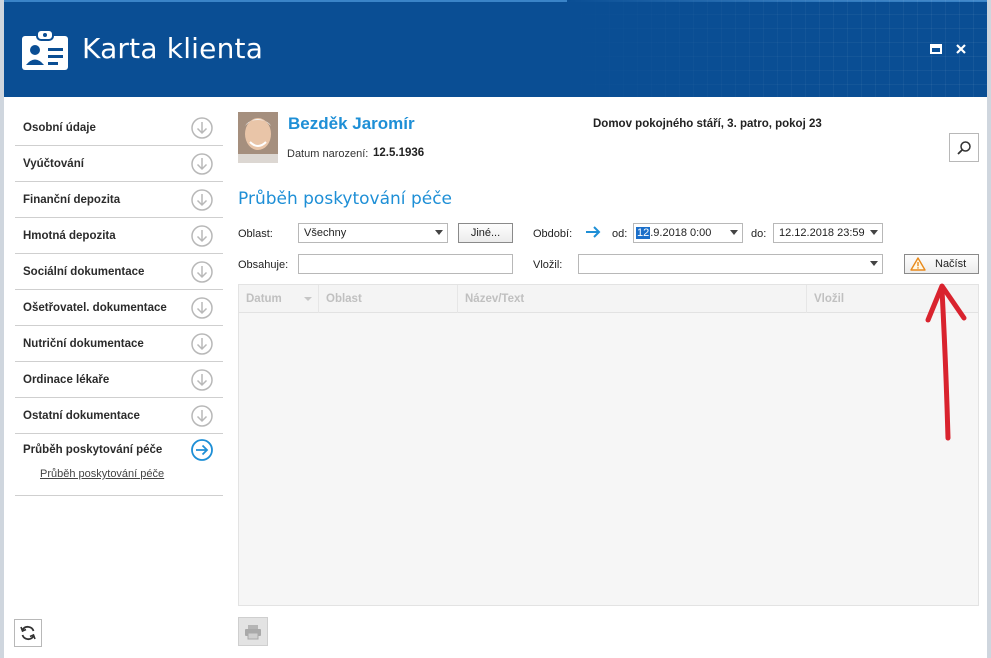 This screenshot has width=991, height=658. Describe the element at coordinates (119, 236) in the screenshot. I see `sidebar-item-hmotna-depozita: Hmotná depozita` at that location.